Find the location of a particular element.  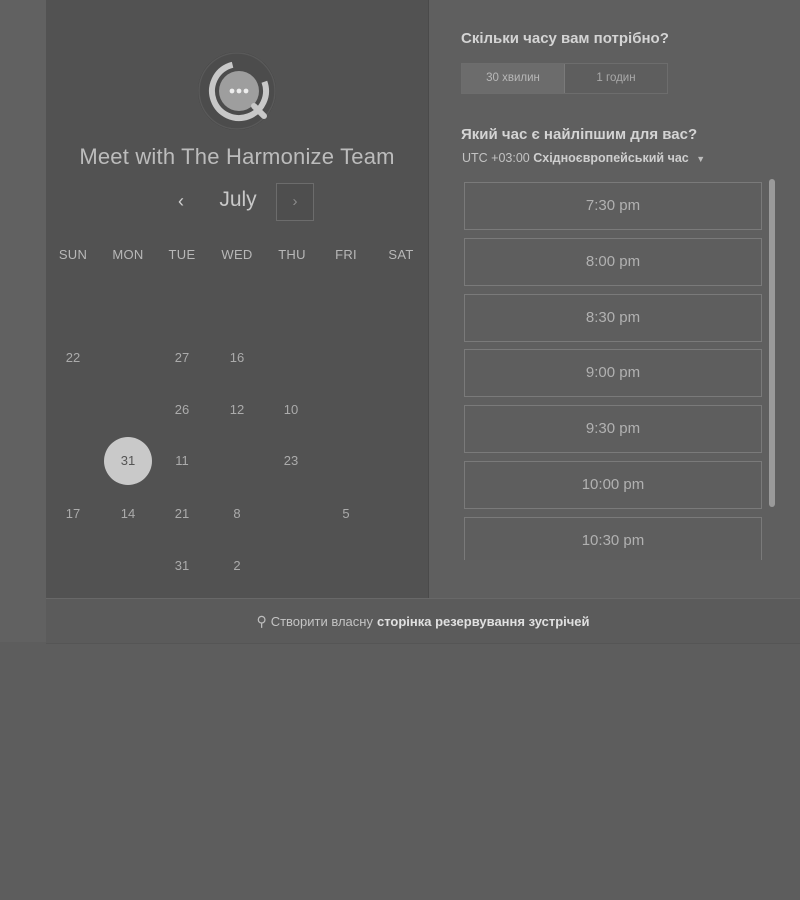

calendar-day: 14 is located at coordinates (128, 514).